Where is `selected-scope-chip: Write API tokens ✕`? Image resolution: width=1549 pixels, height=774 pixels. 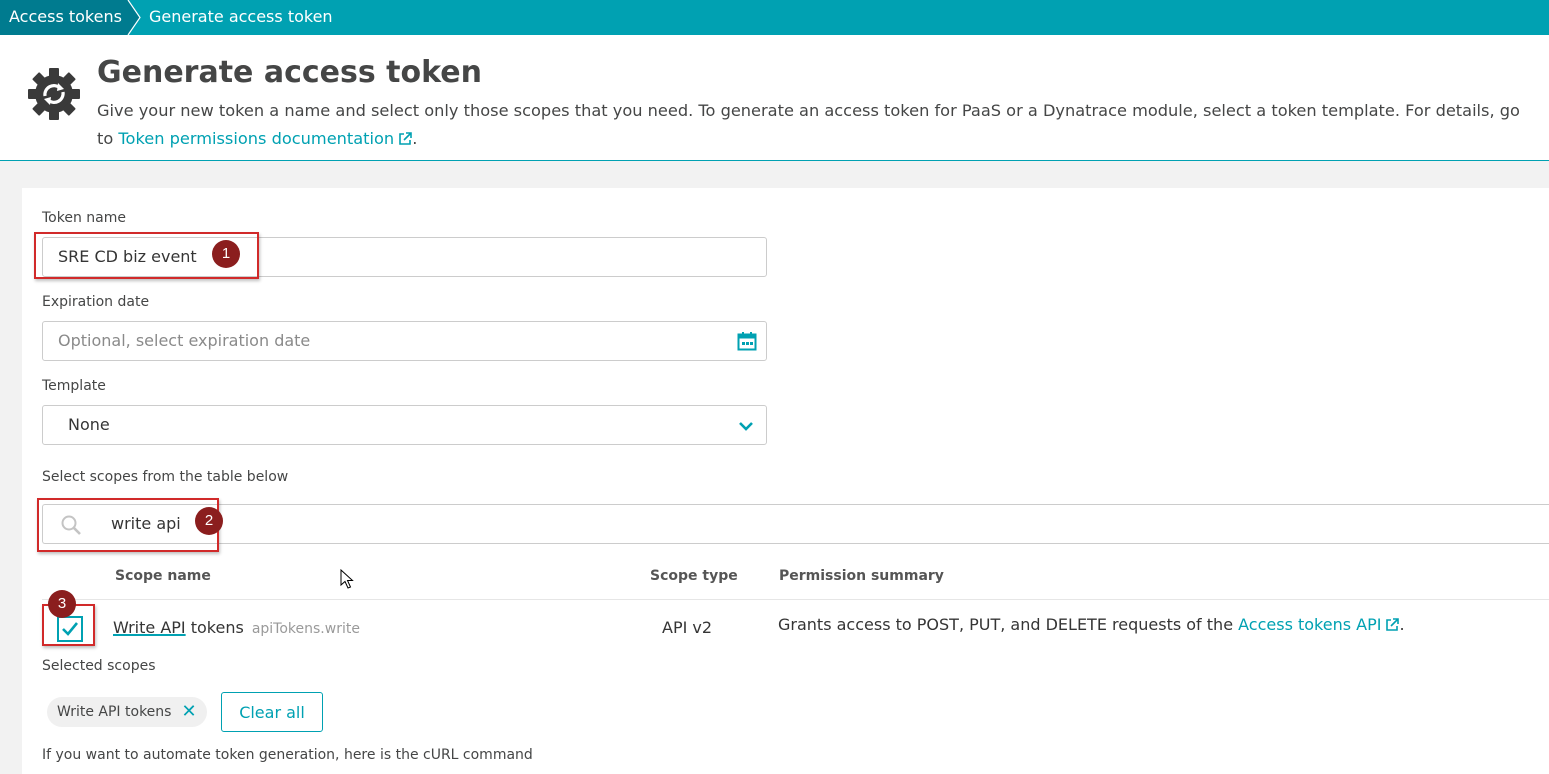
selected-scope-chip: Write API tokens ✕ is located at coordinates (127, 712).